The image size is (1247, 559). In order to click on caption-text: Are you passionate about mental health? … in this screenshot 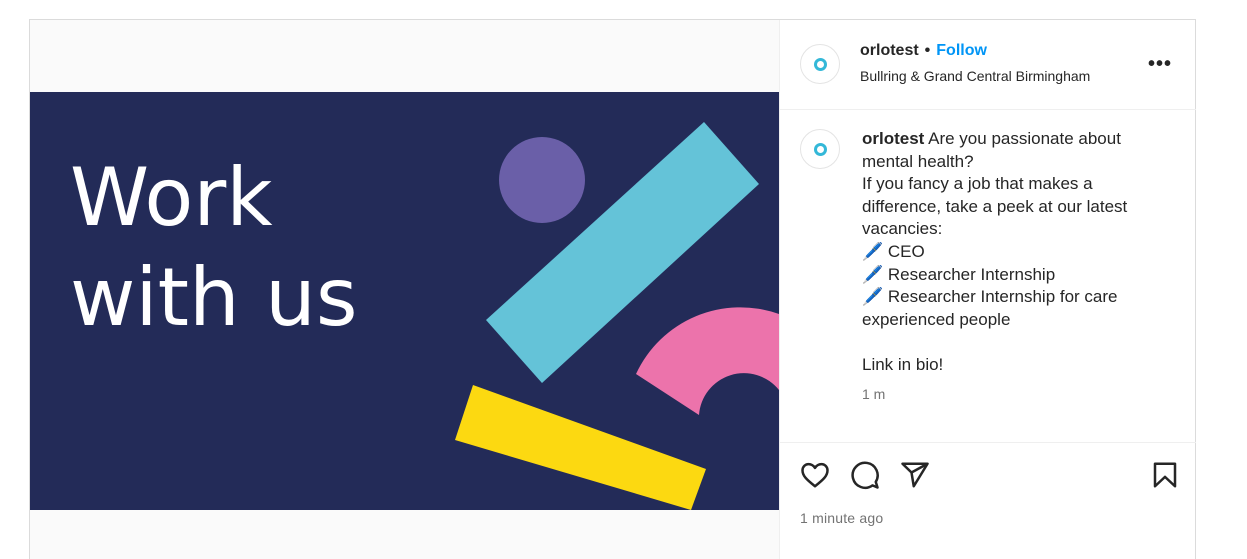, I will do `click(995, 251)`.